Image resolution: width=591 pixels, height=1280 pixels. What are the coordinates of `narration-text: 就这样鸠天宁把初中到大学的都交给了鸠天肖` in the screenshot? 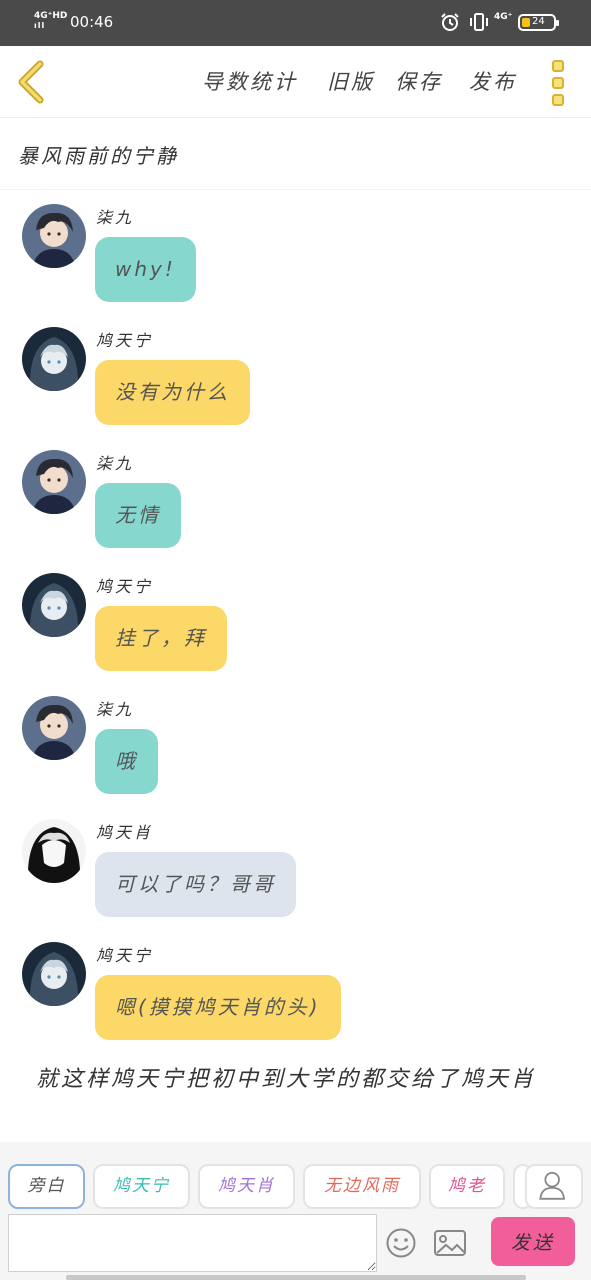 It's located at (301, 1079).